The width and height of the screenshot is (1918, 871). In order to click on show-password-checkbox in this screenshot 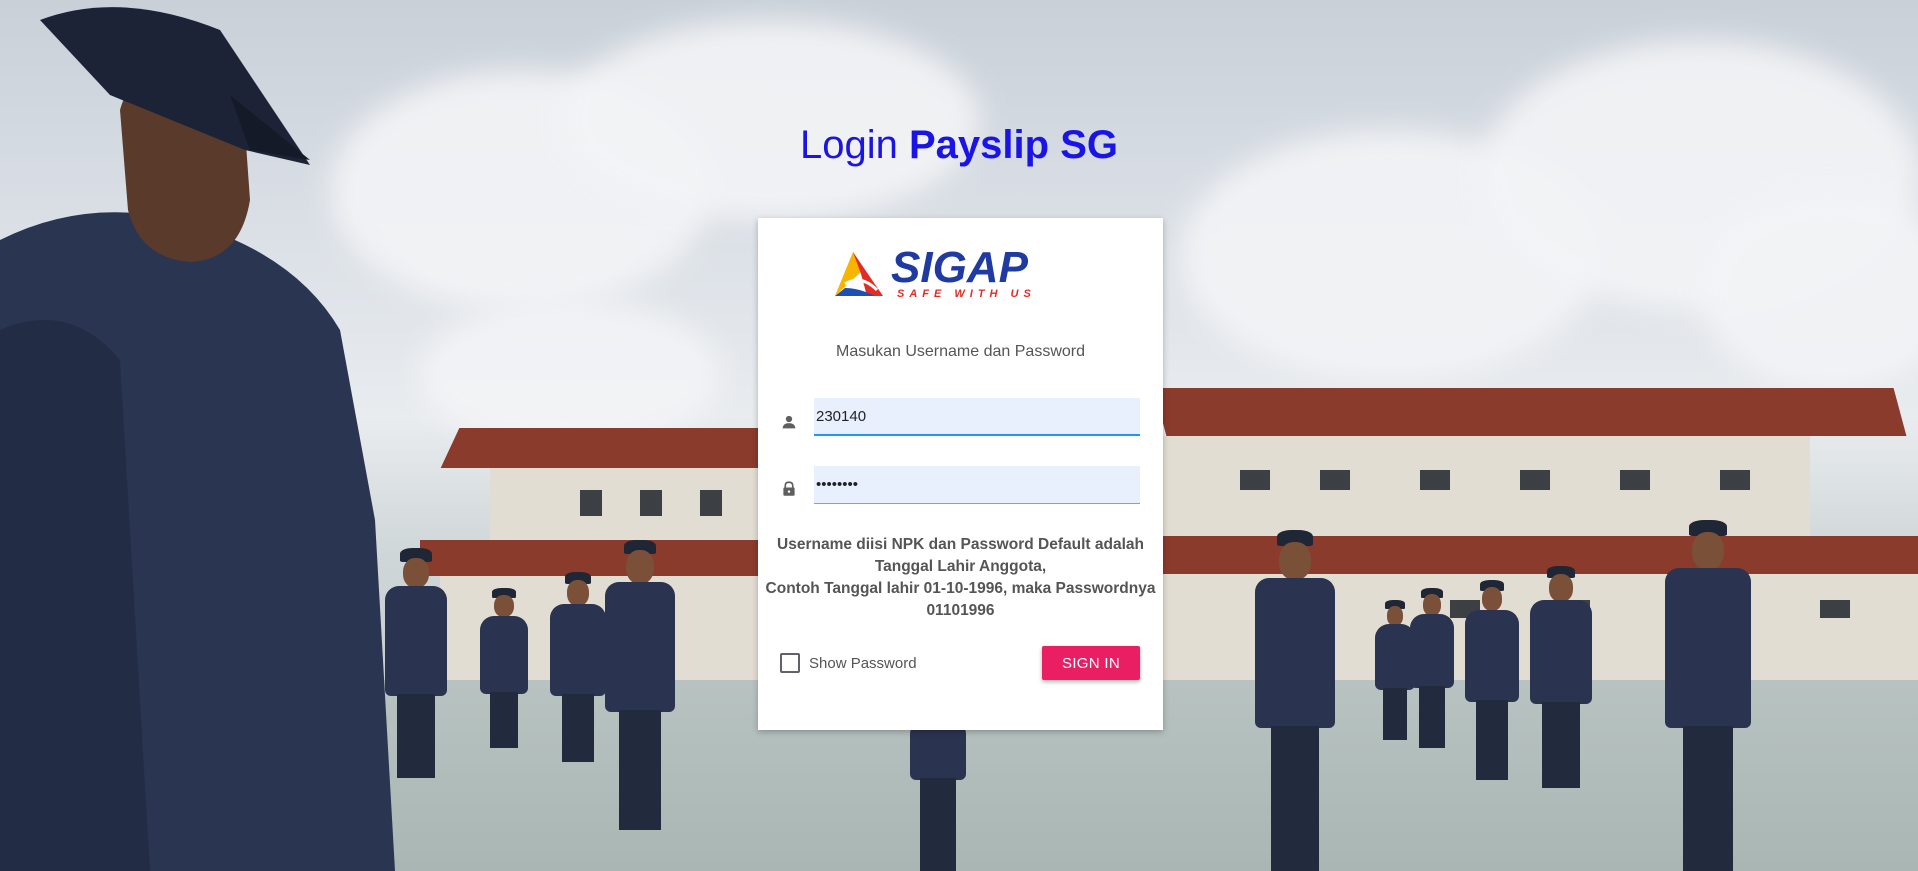, I will do `click(790, 663)`.